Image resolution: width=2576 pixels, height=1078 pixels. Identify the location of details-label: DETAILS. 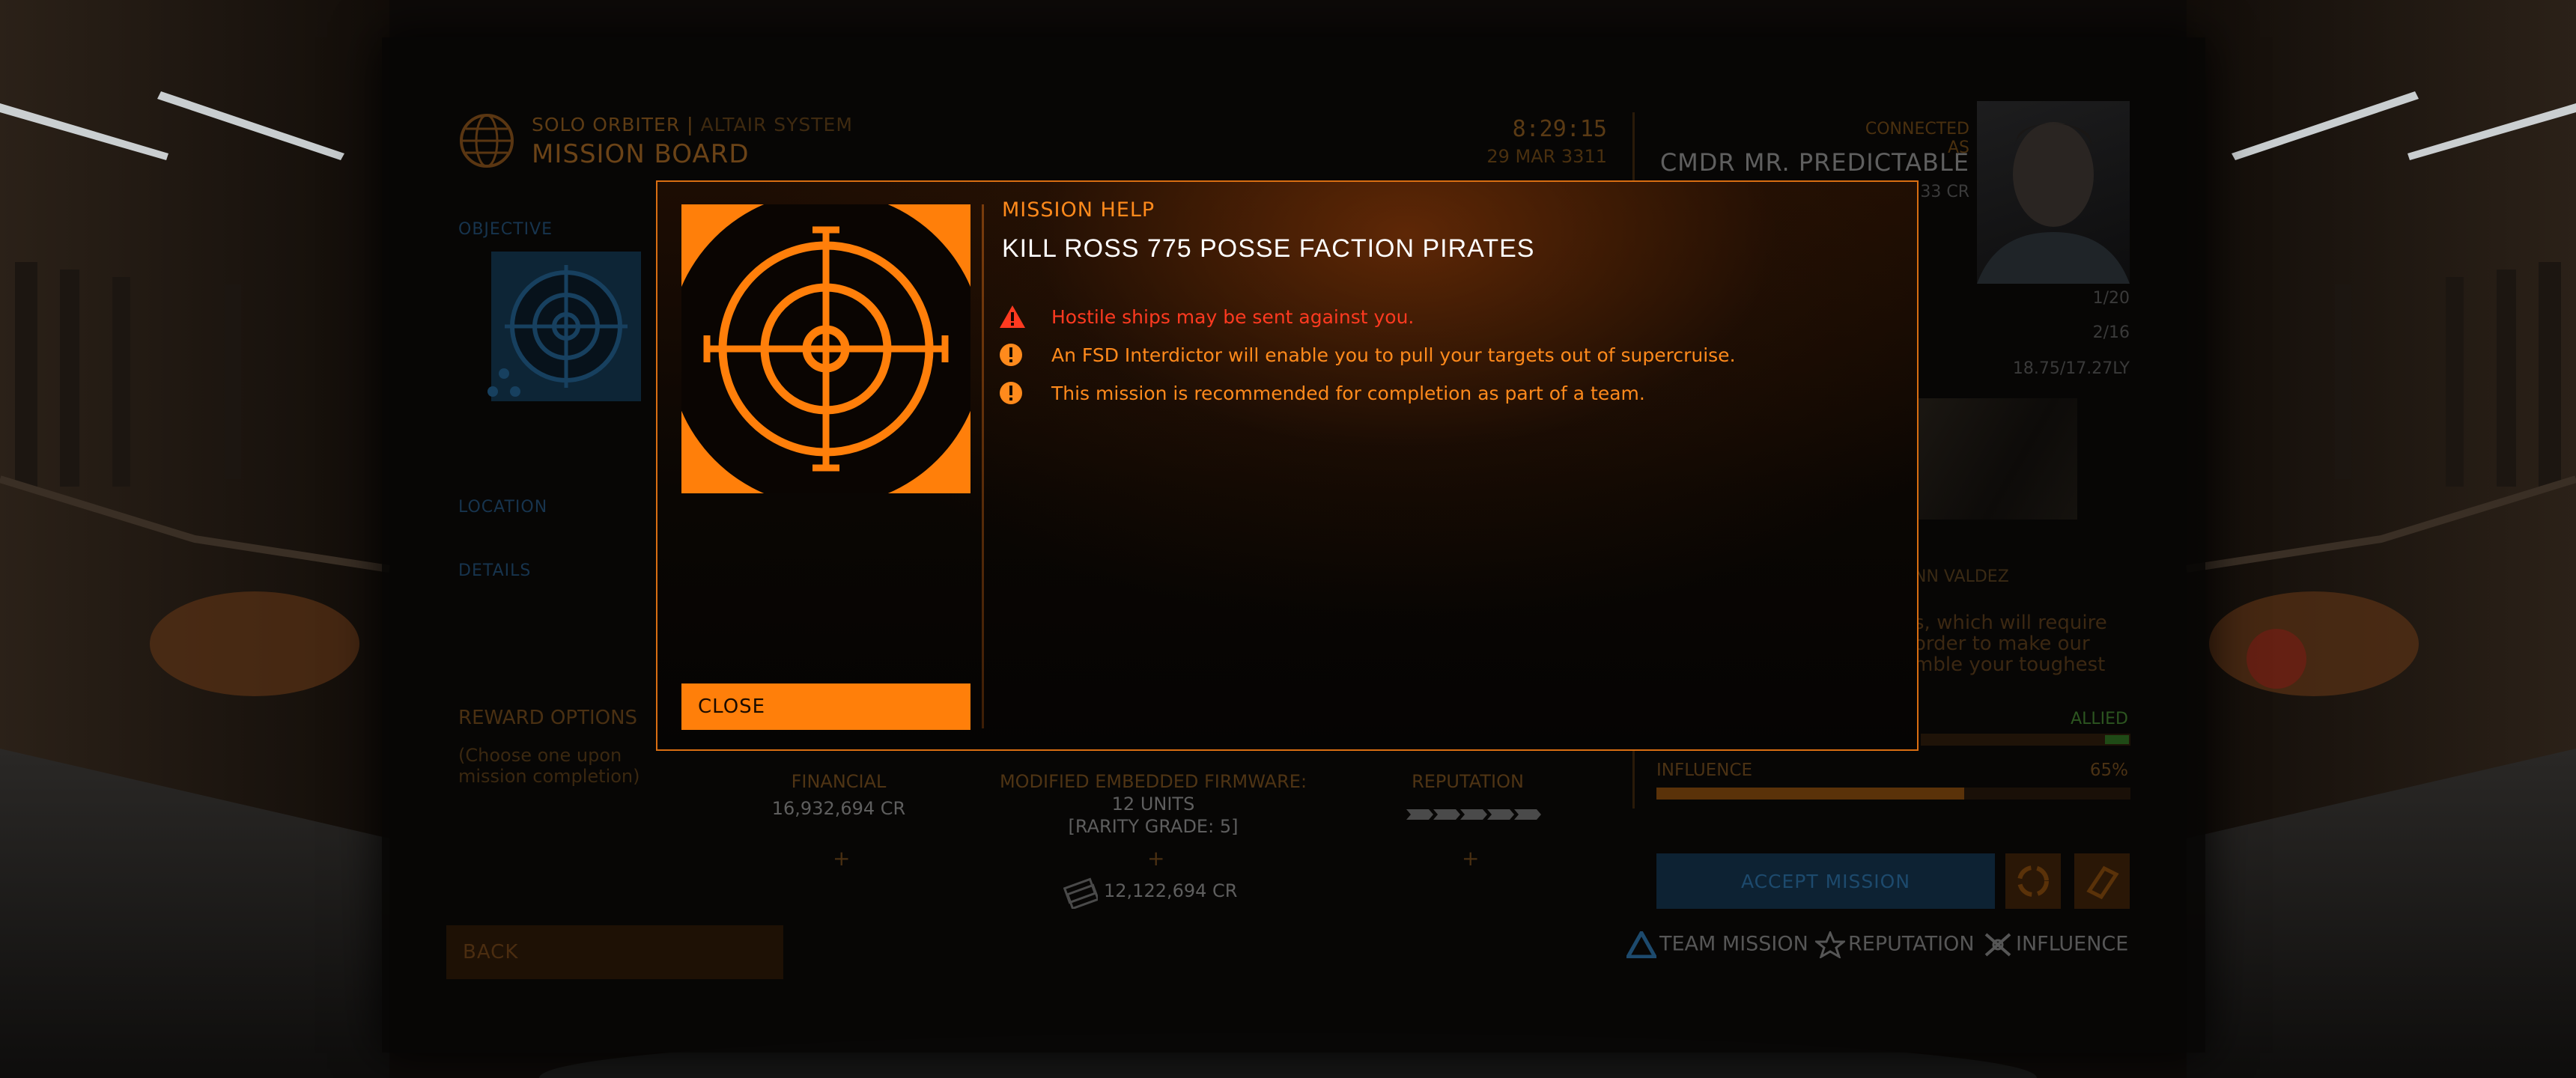
(495, 570).